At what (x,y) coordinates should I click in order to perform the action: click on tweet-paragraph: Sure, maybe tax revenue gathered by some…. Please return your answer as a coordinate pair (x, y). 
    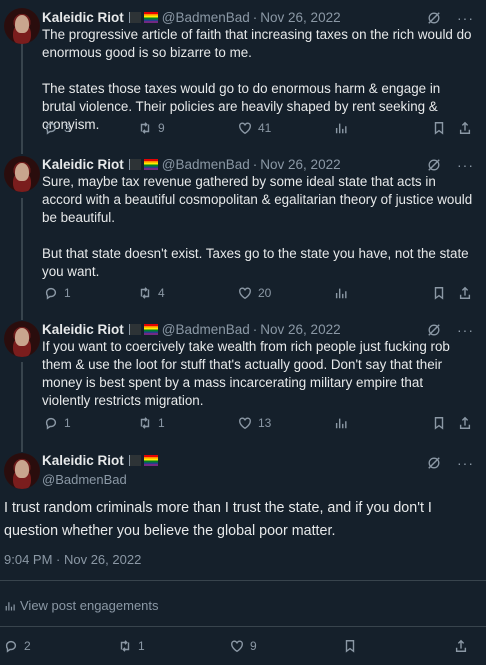
    Looking at the image, I should click on (257, 199).